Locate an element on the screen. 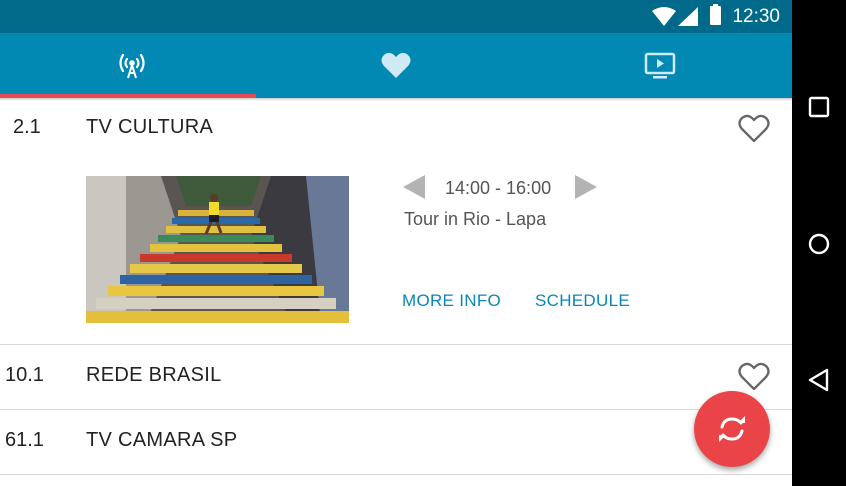  channel-number: 10.1 is located at coordinates (24, 375).